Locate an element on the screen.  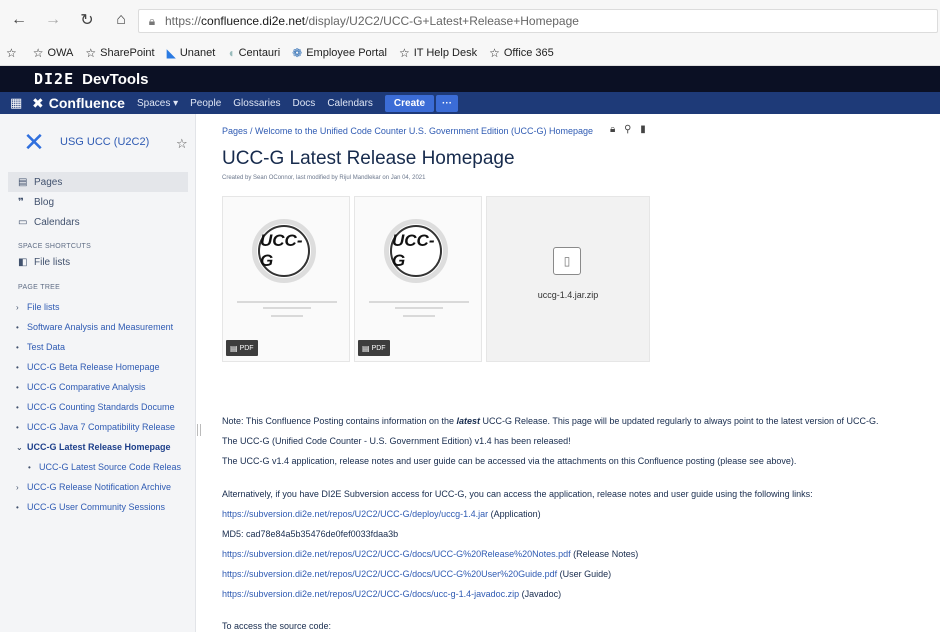
favorite-it-help-desk: ☆ IT Help Desk is located at coordinates (438, 53).